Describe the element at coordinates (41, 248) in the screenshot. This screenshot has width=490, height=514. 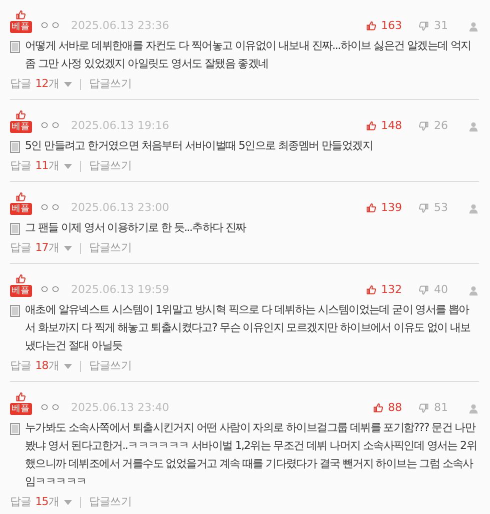
I see `reply-count-toggle: 답글 17개` at that location.